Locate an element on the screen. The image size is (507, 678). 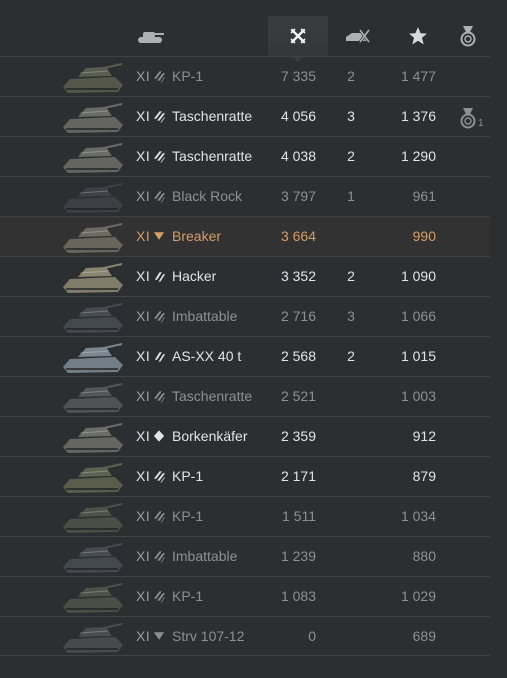
table-row: XI Breaker 3 664 990 is located at coordinates (245, 236).